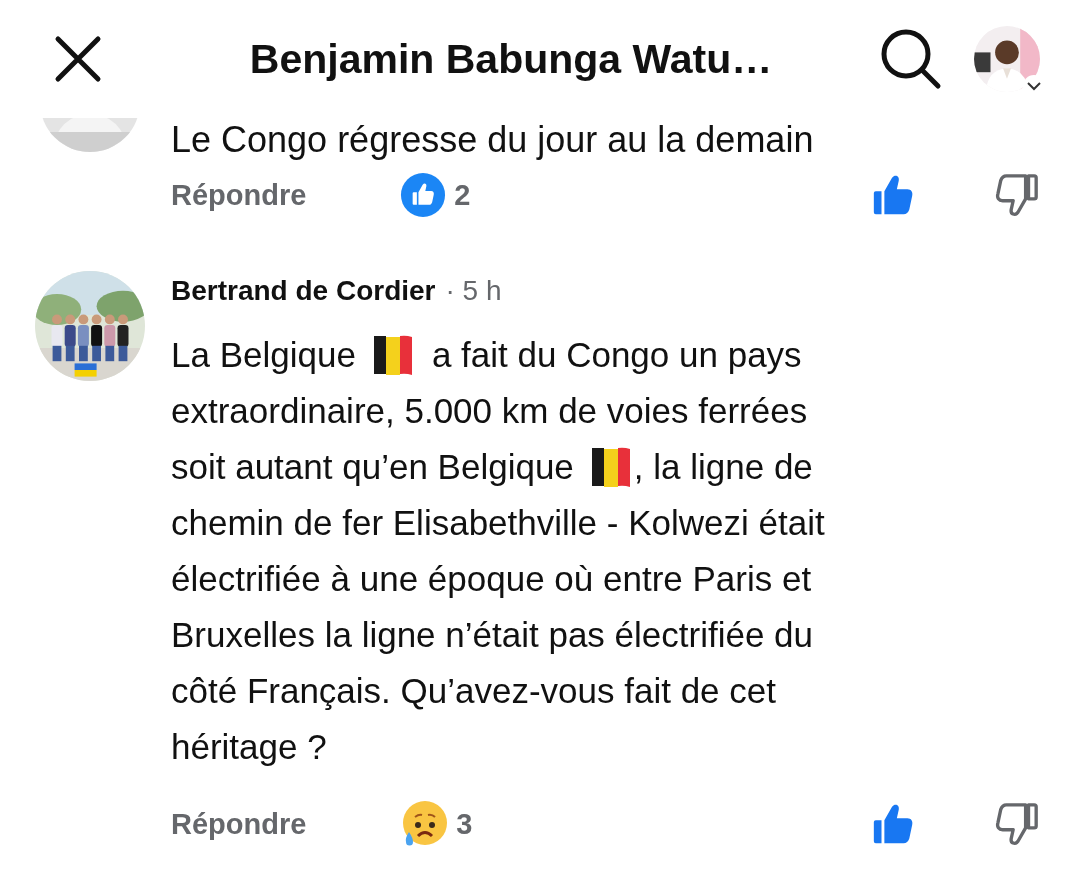 The height and width of the screenshot is (870, 1080). I want to click on comment-text: Le Congo régresse du jour au la demain, so click(492, 140).